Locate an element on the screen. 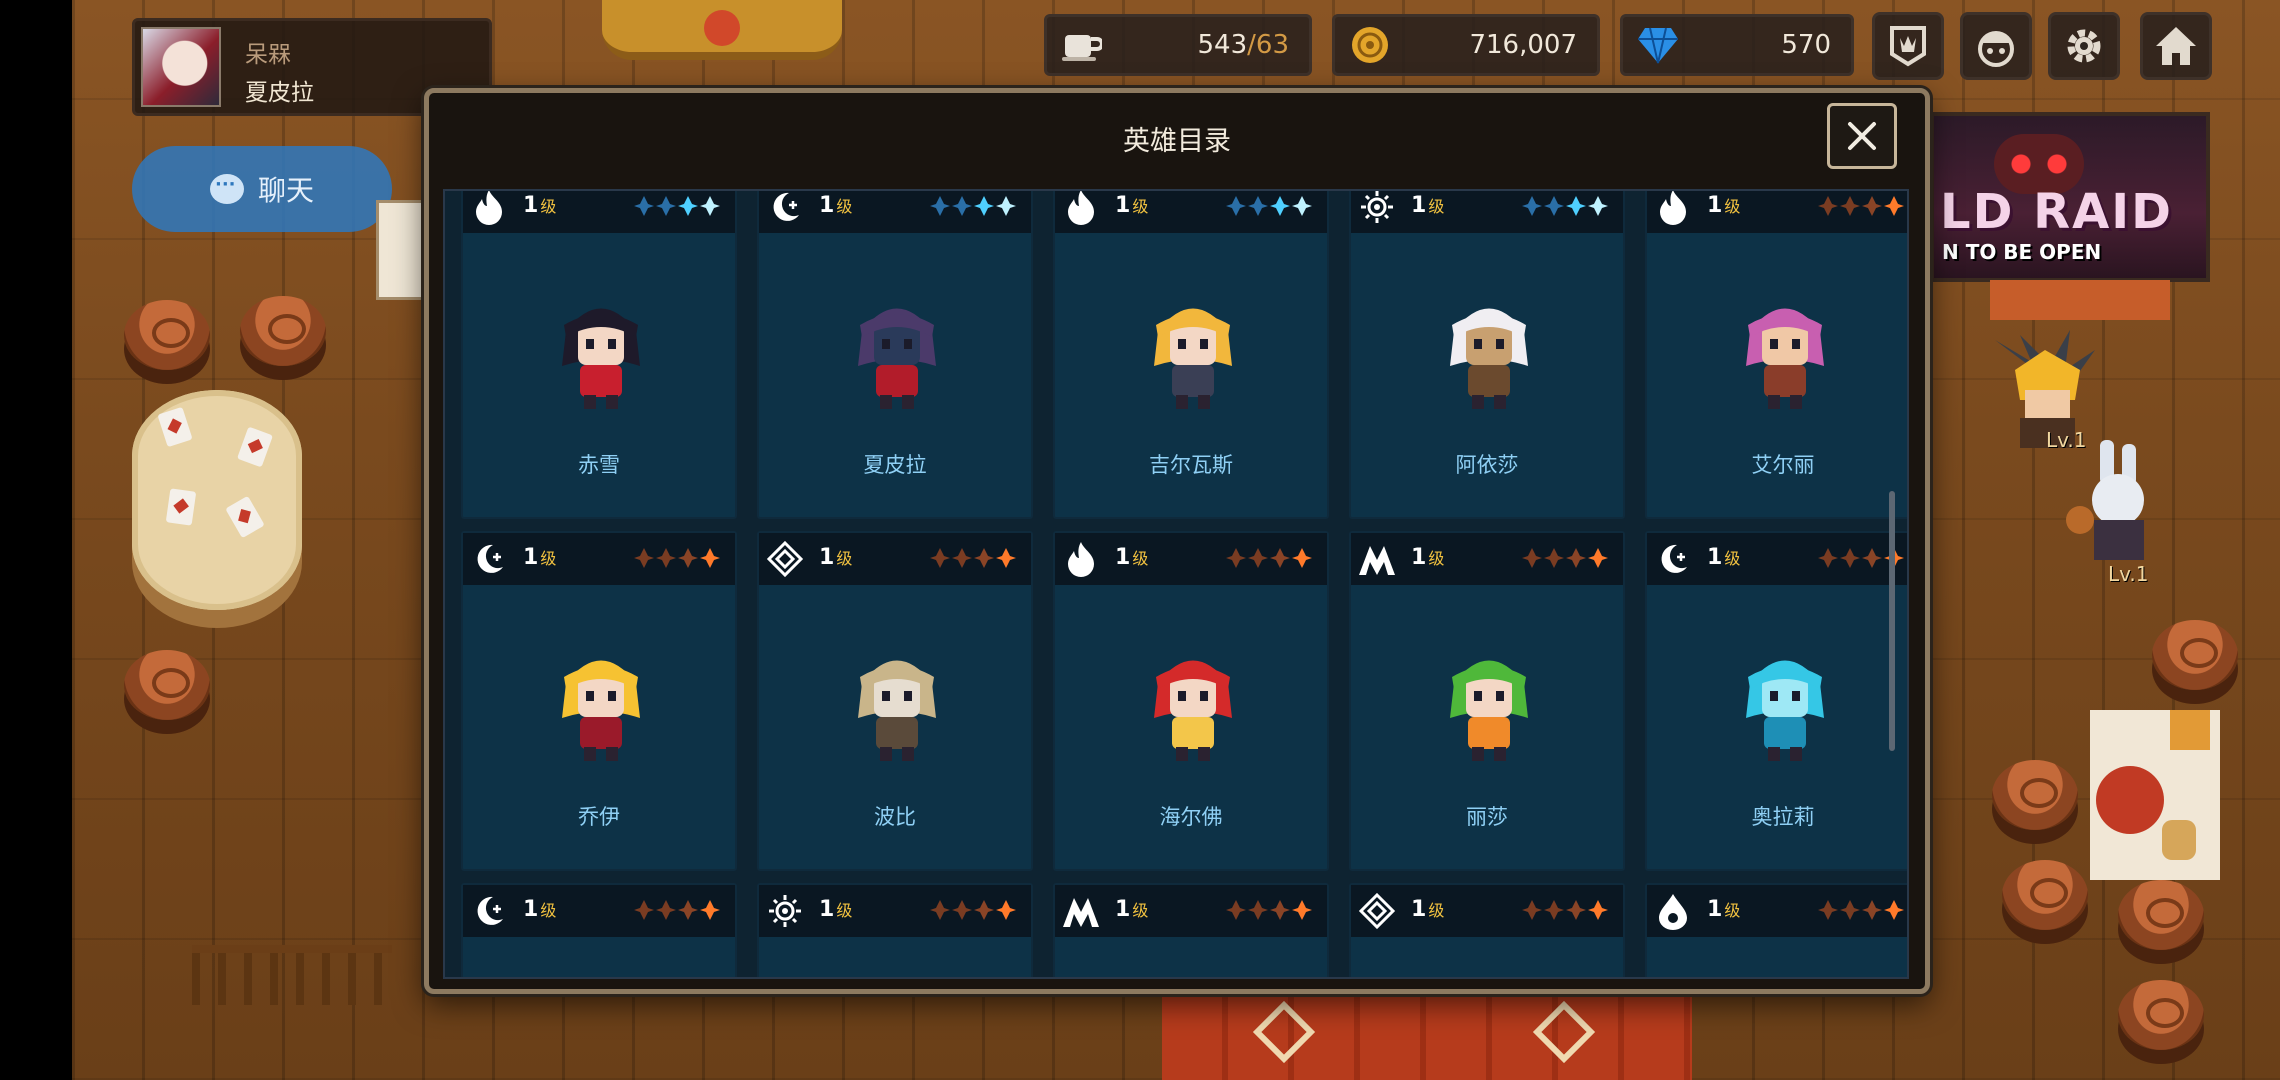 This screenshot has height=1080, width=2280. gear-icon is located at coordinates (2084, 46).